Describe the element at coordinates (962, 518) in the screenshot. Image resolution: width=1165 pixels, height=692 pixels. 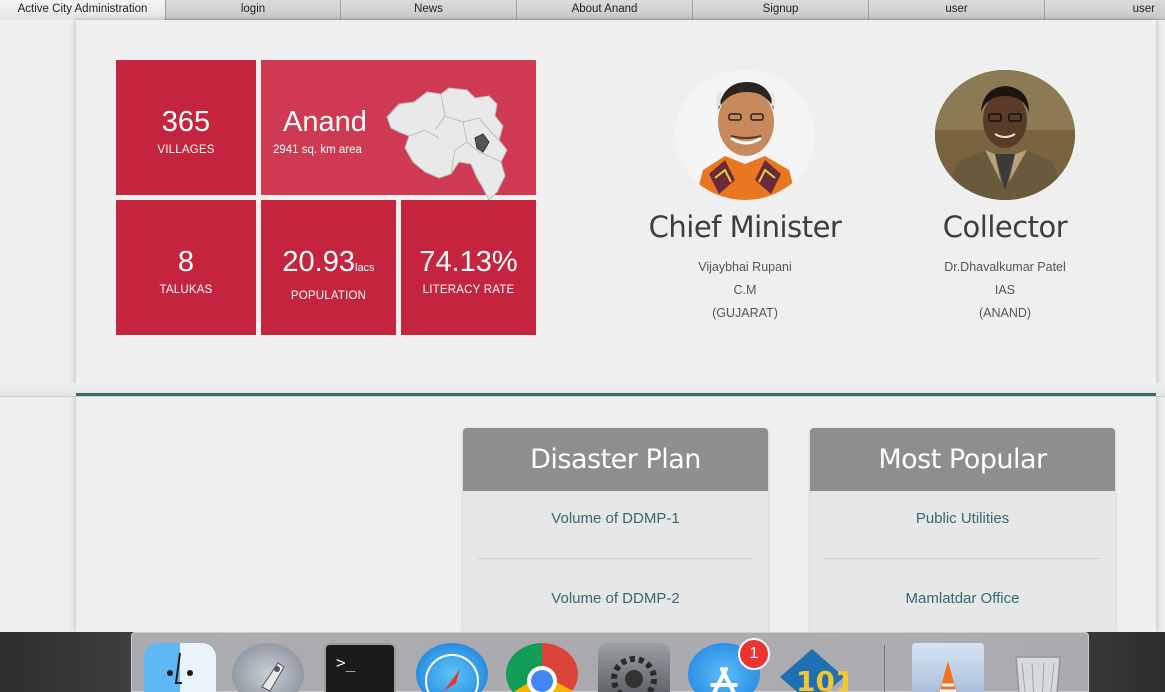
I see `public-utilities-link: Public Utilities` at that location.